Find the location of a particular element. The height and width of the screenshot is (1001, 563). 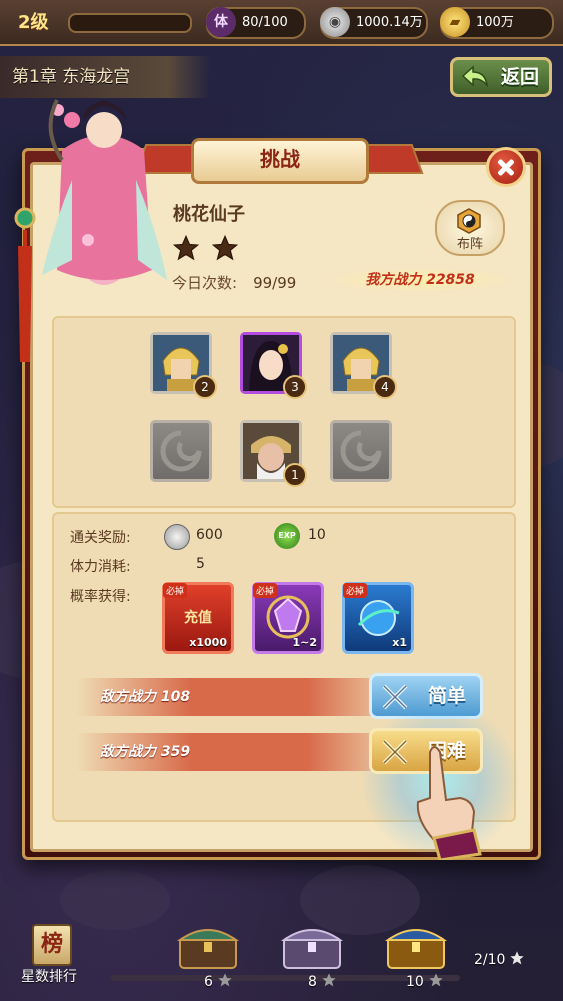

silver-value: 1000.14万 is located at coordinates (389, 22).